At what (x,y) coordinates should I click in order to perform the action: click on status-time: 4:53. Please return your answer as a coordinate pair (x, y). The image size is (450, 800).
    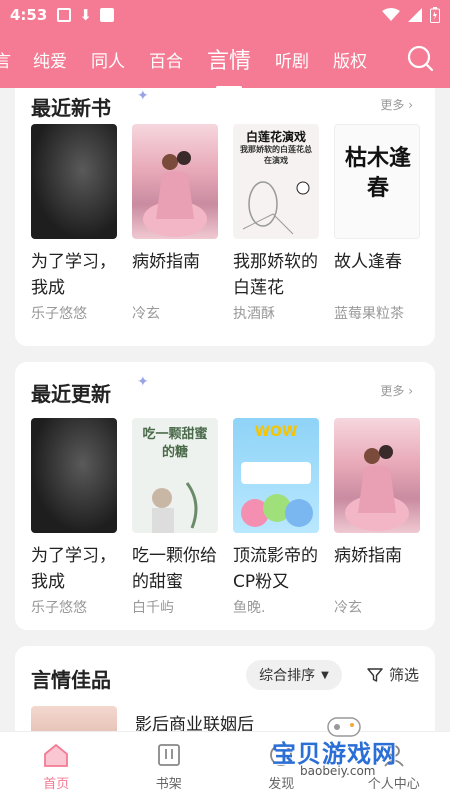
    Looking at the image, I should click on (29, 15).